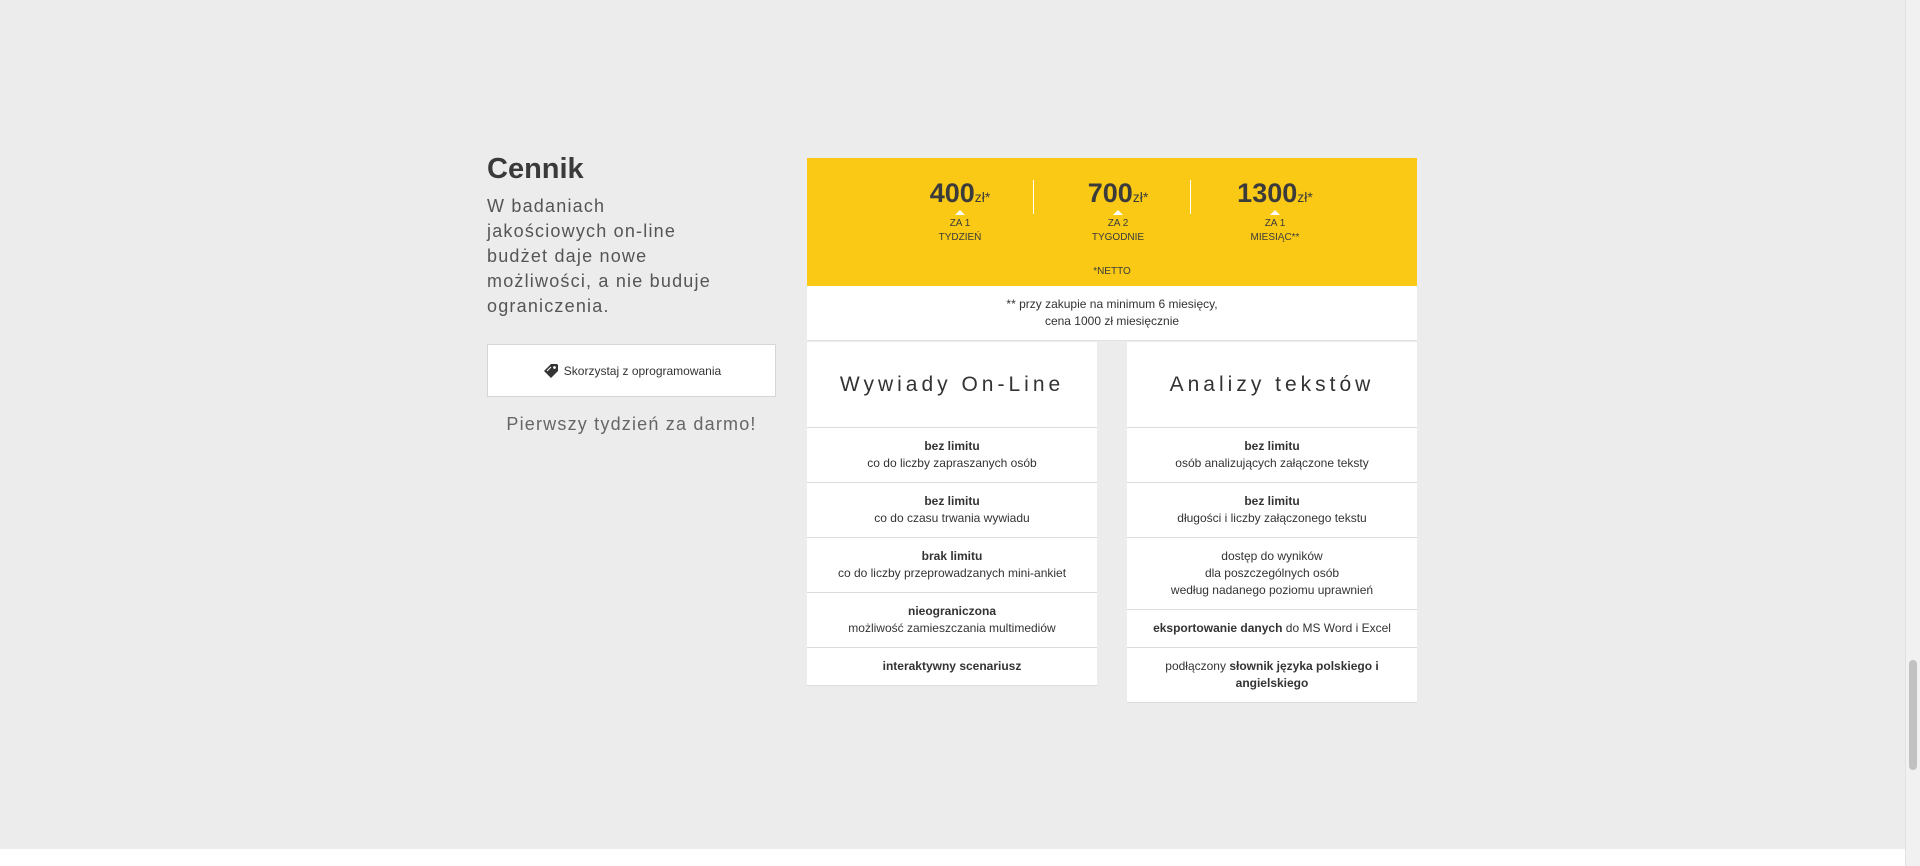 The image size is (1920, 866). Describe the element at coordinates (631, 424) in the screenshot. I see `free-trial-text: Pierwszy tydzień za darmo!` at that location.